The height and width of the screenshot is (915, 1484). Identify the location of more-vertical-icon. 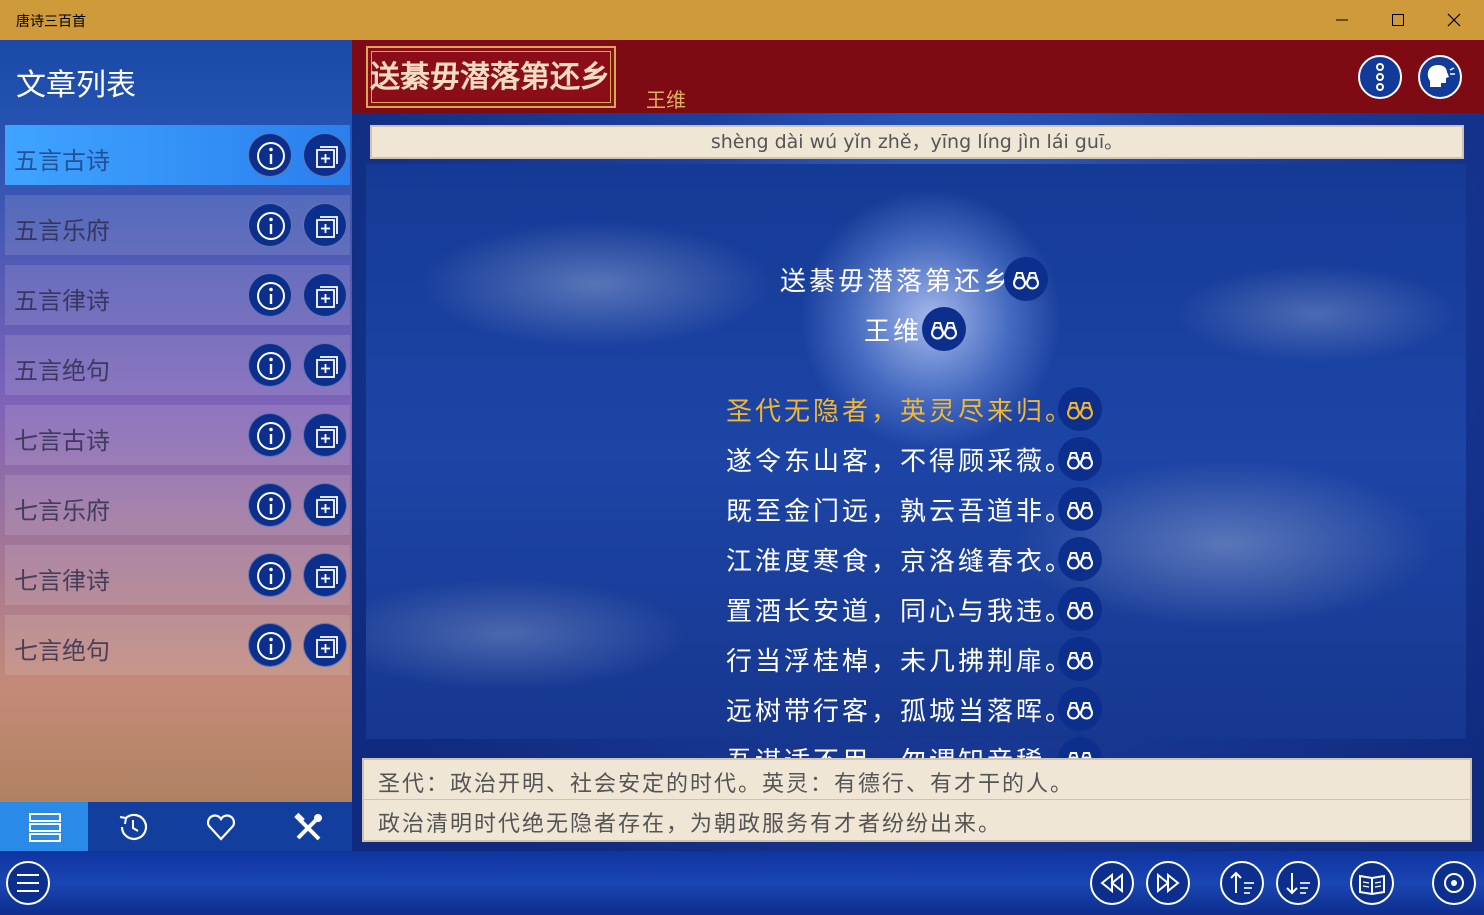
(1380, 77).